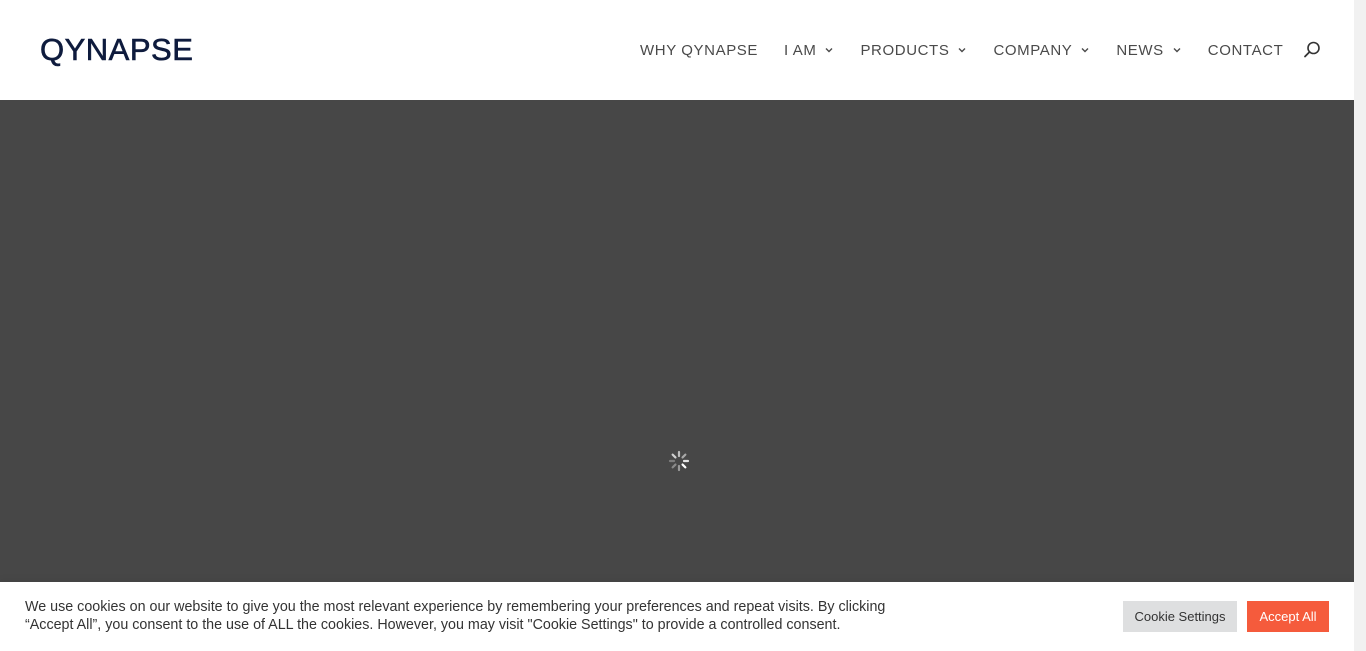  I want to click on cookie-settings-button: Cookie Settings, so click(1180, 616).